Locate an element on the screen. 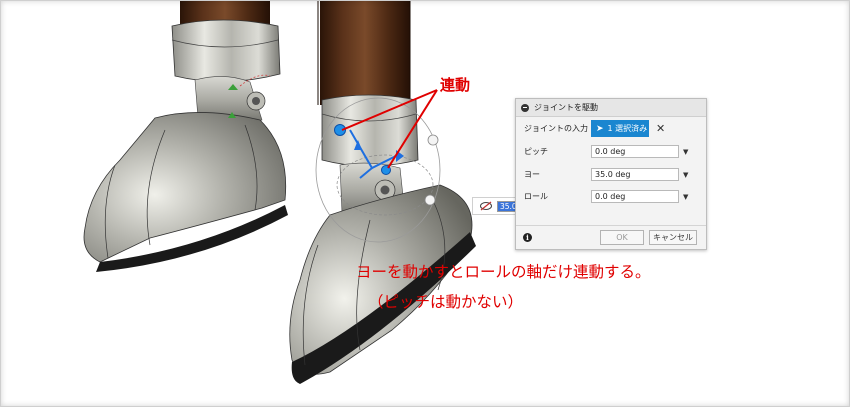 The image size is (850, 407). ok-button: OK is located at coordinates (622, 237).